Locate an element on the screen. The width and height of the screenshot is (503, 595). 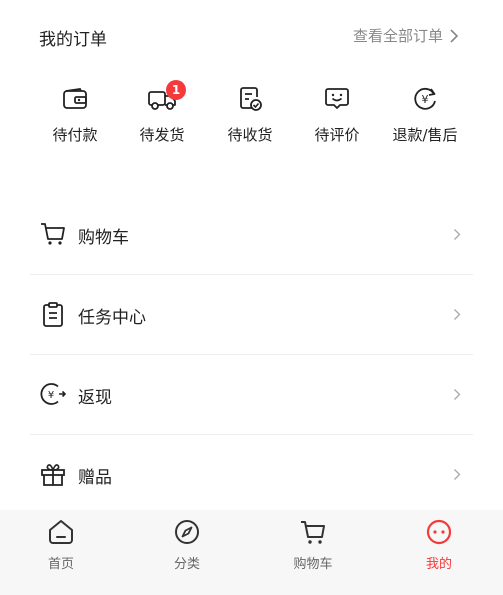
menu-item-task-center: 任务中心 is located at coordinates (251, 315).